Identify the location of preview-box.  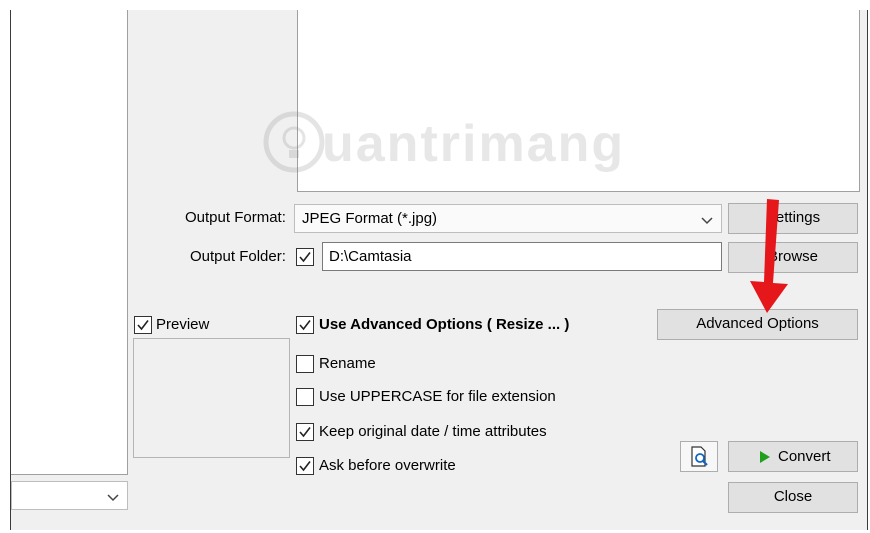
(211, 398).